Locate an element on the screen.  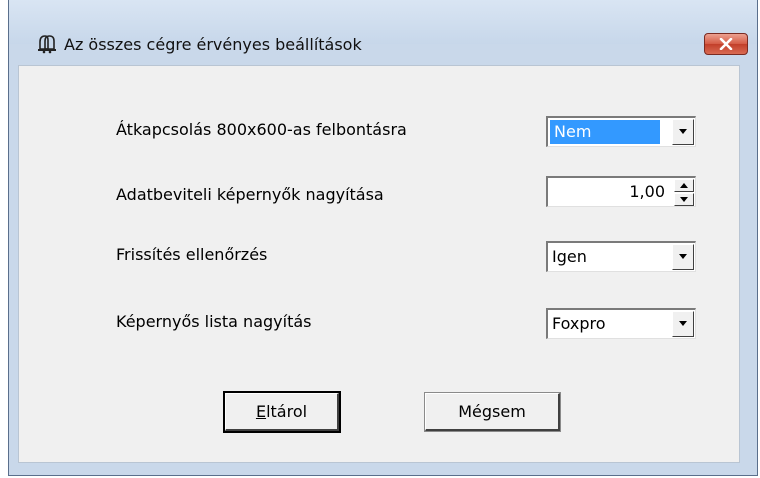
save-label: ltárol is located at coordinates (287, 411).